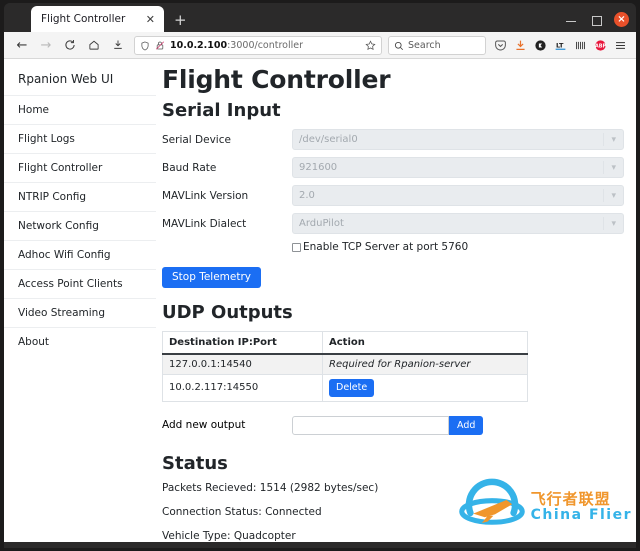 The width and height of the screenshot is (640, 551). Describe the element at coordinates (22, 45) in the screenshot. I see `back-icon: ←` at that location.